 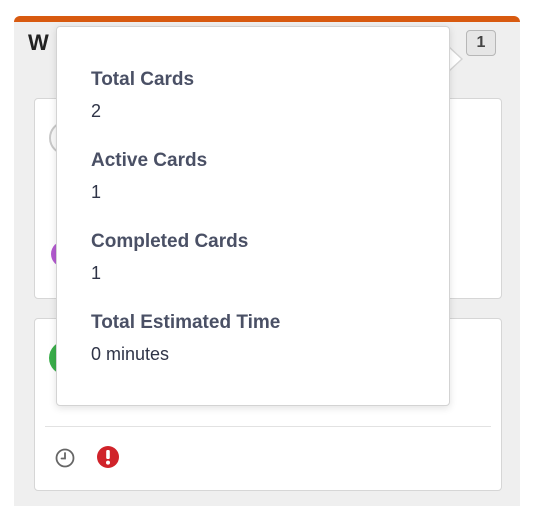 What do you see at coordinates (481, 43) in the screenshot?
I see `card-count-badge: 1` at bounding box center [481, 43].